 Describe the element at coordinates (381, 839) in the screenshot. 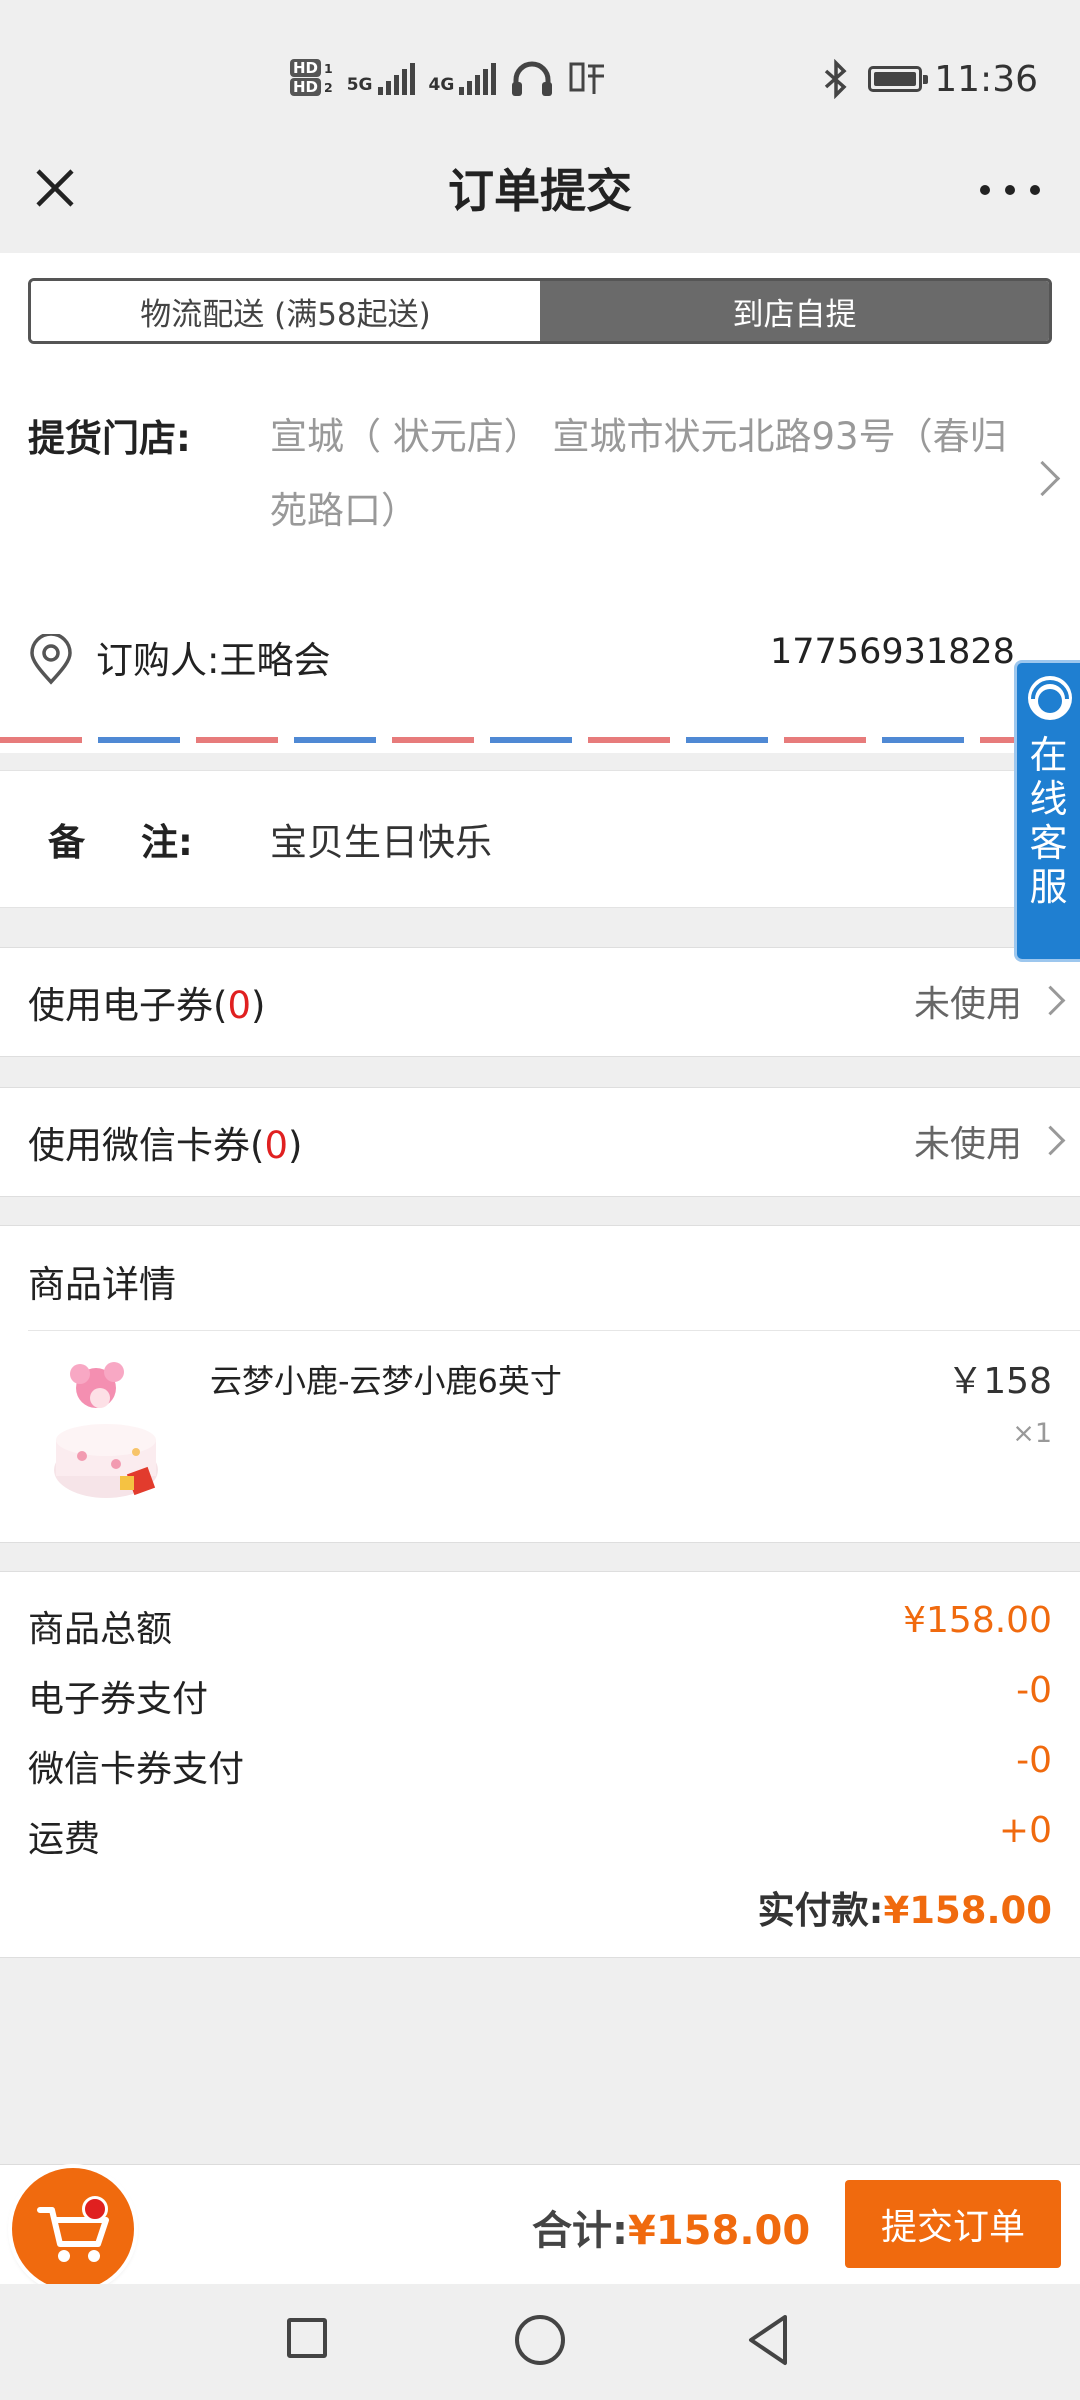

I see `note-input: 宝贝生日快乐` at that location.